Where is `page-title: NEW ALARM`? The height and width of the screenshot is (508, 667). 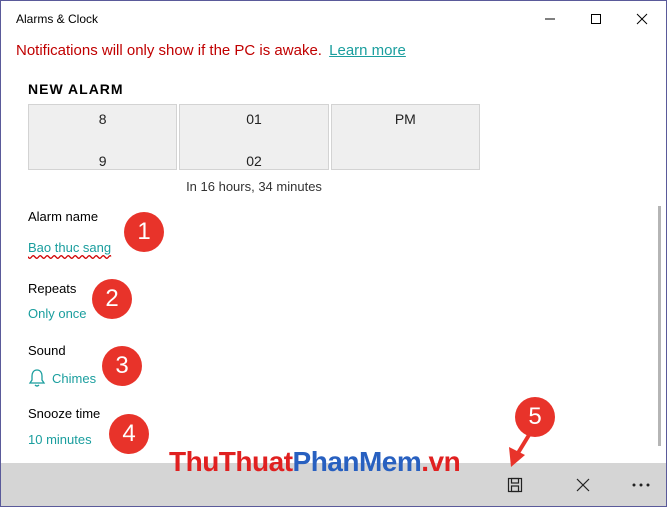
page-title: NEW ALARM is located at coordinates (76, 89).